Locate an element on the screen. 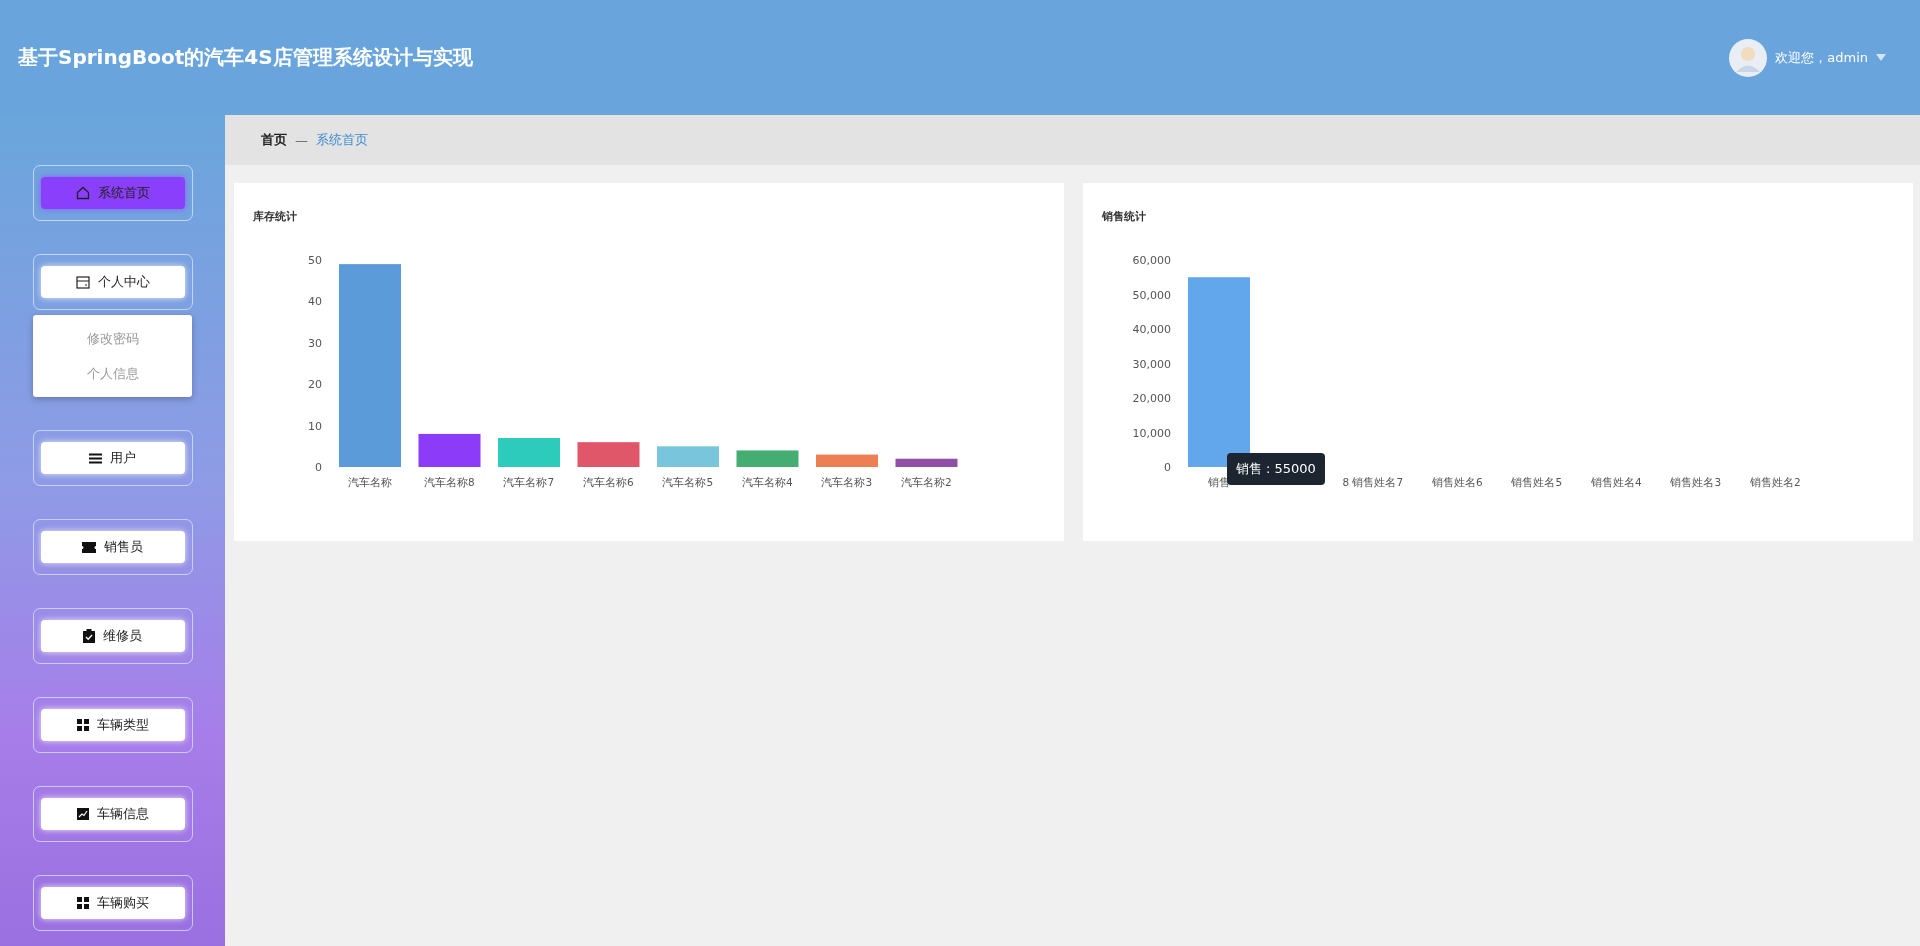 This screenshot has width=1920, height=946. home-icon is located at coordinates (82, 193).